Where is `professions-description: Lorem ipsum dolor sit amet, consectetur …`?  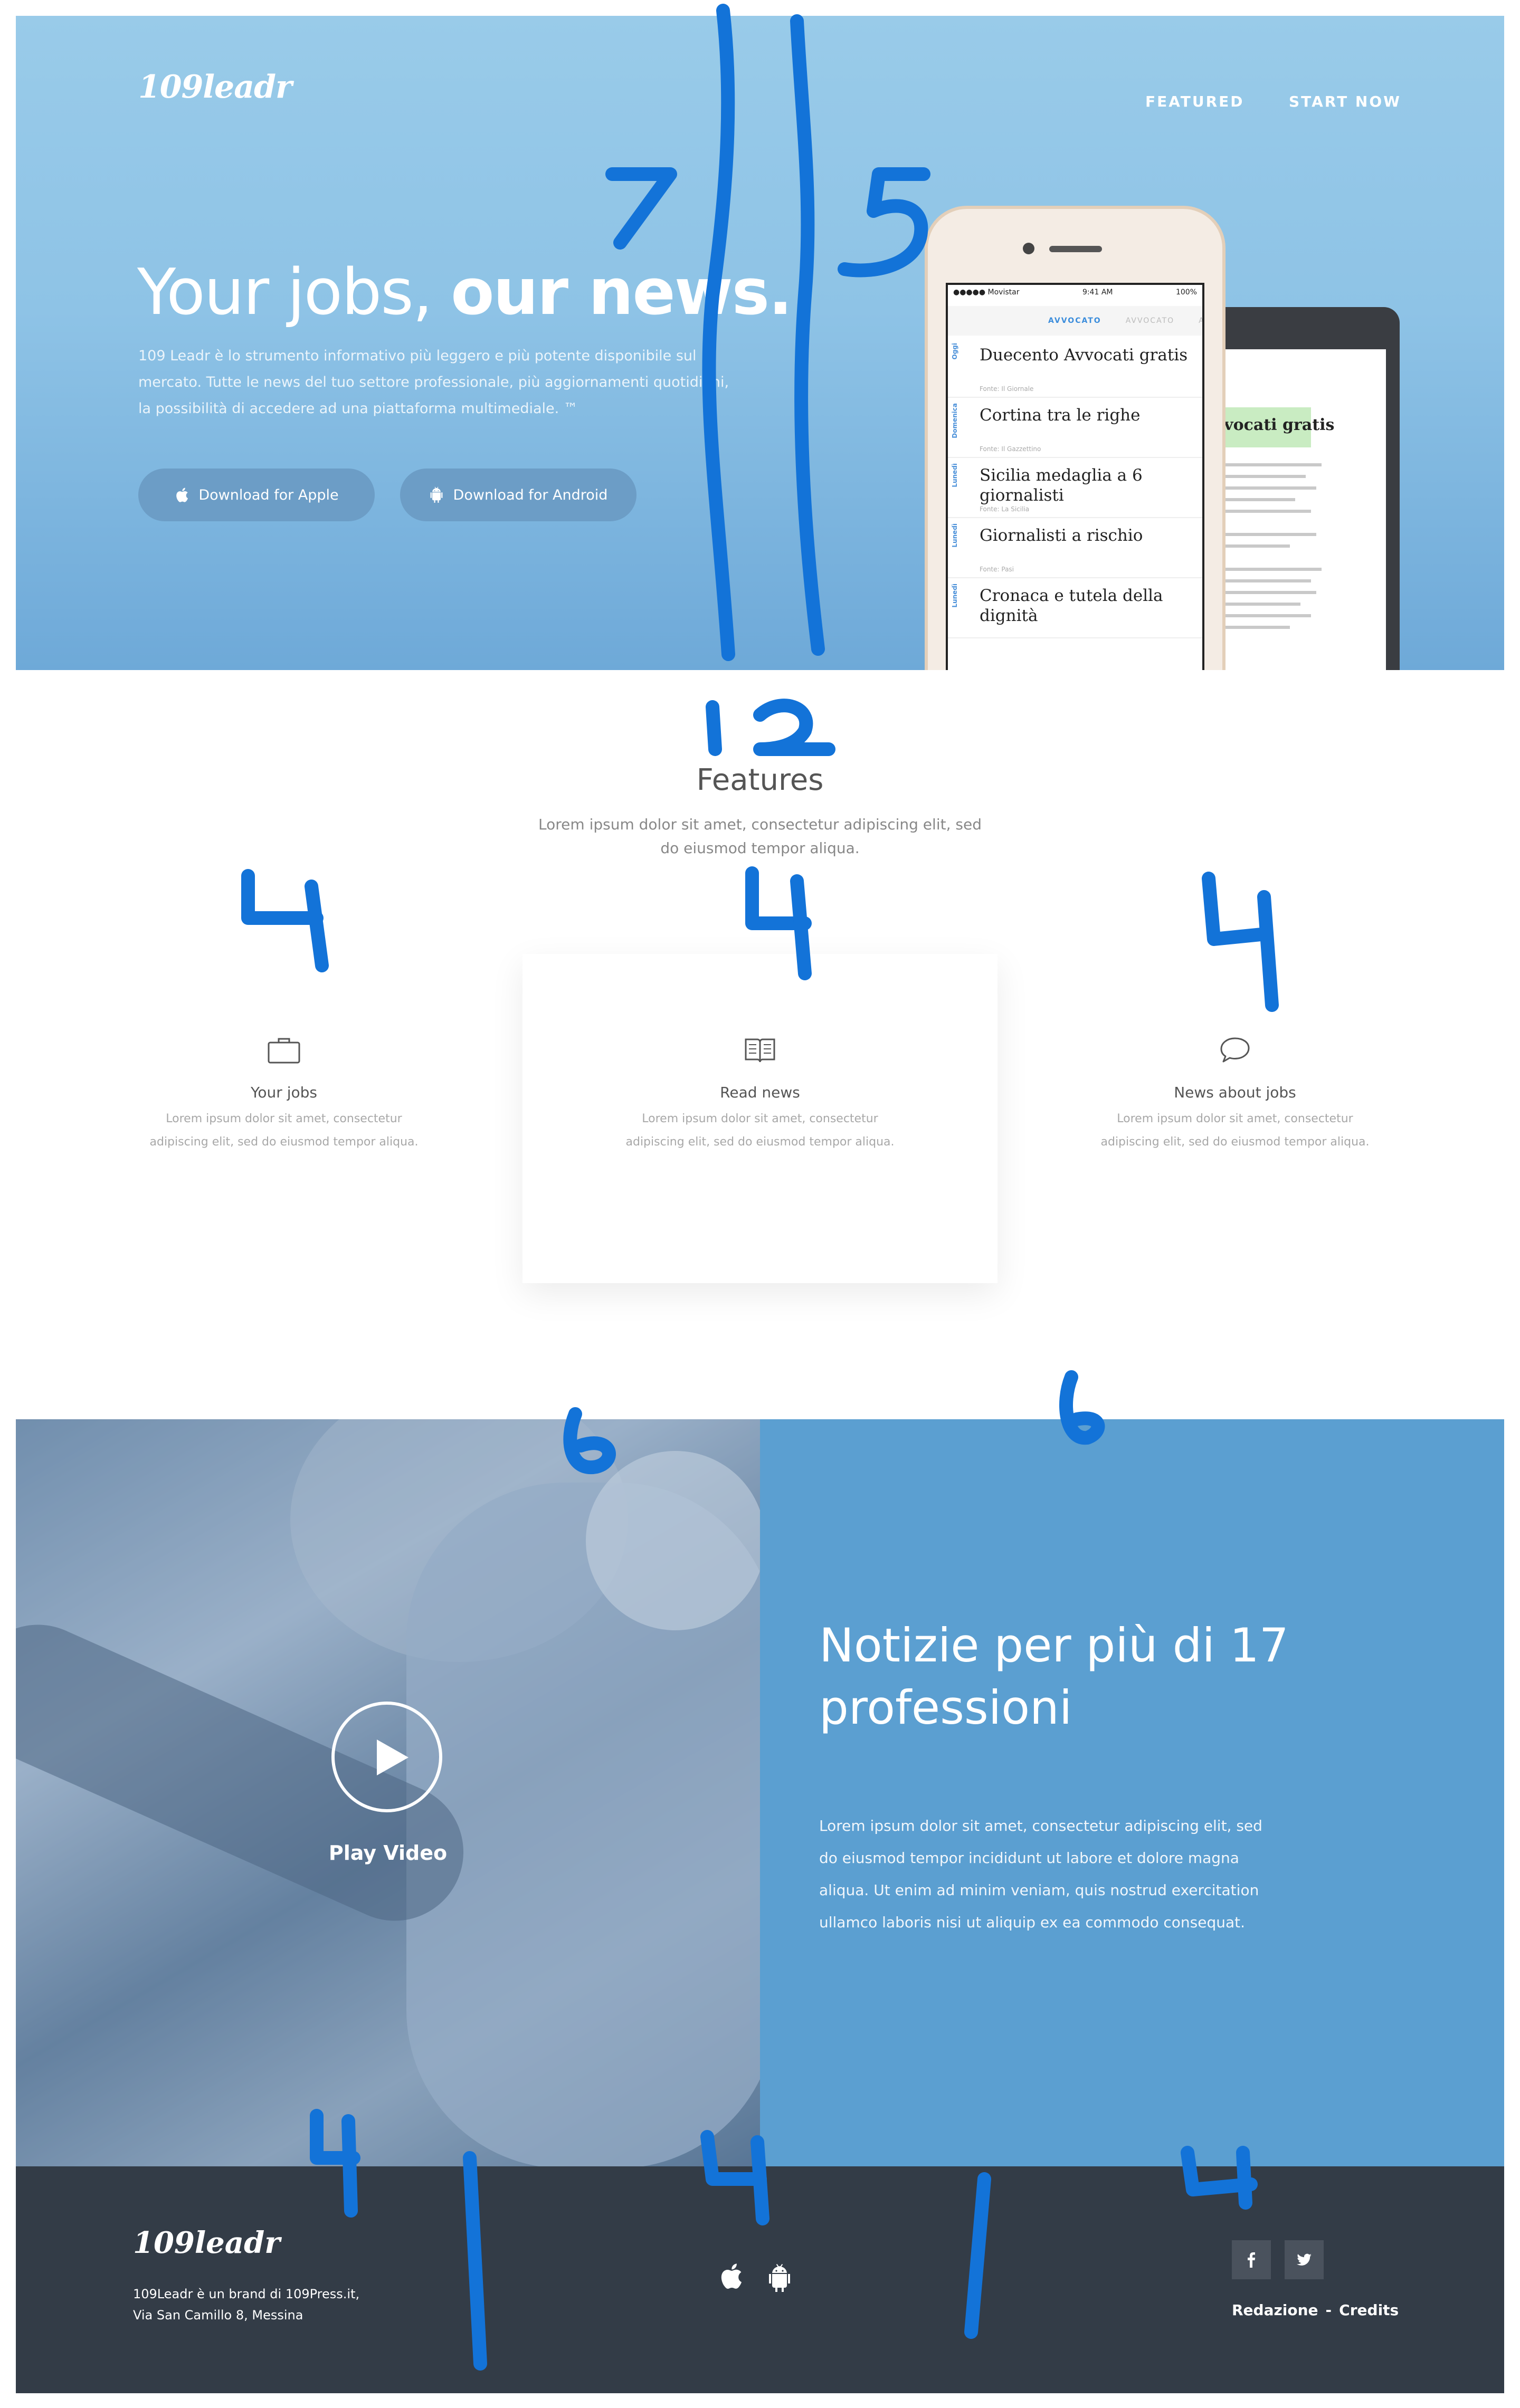
professions-description: Lorem ipsum dolor sit amet, consectetur … is located at coordinates (1040, 1874).